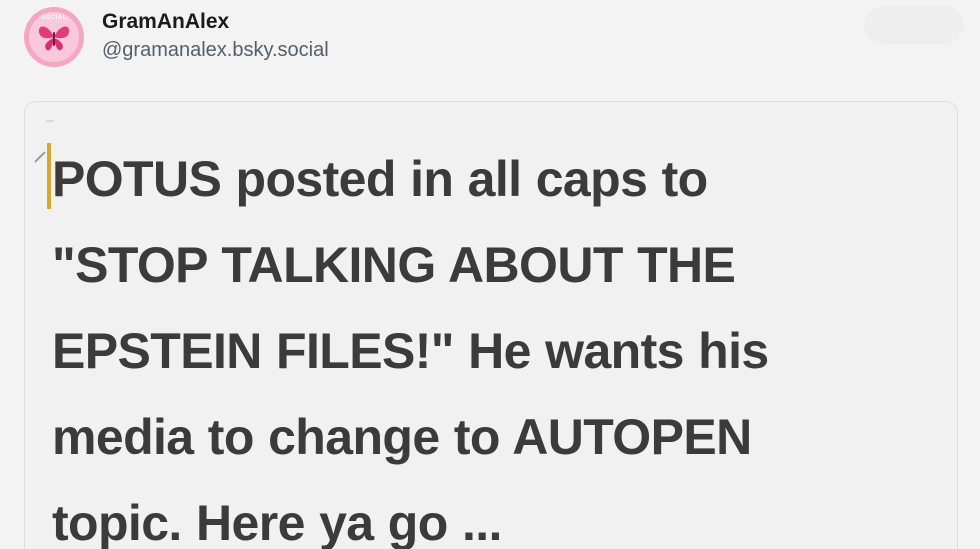  Describe the element at coordinates (215, 22) in the screenshot. I see `author-display-name: GramAnAlex` at that location.